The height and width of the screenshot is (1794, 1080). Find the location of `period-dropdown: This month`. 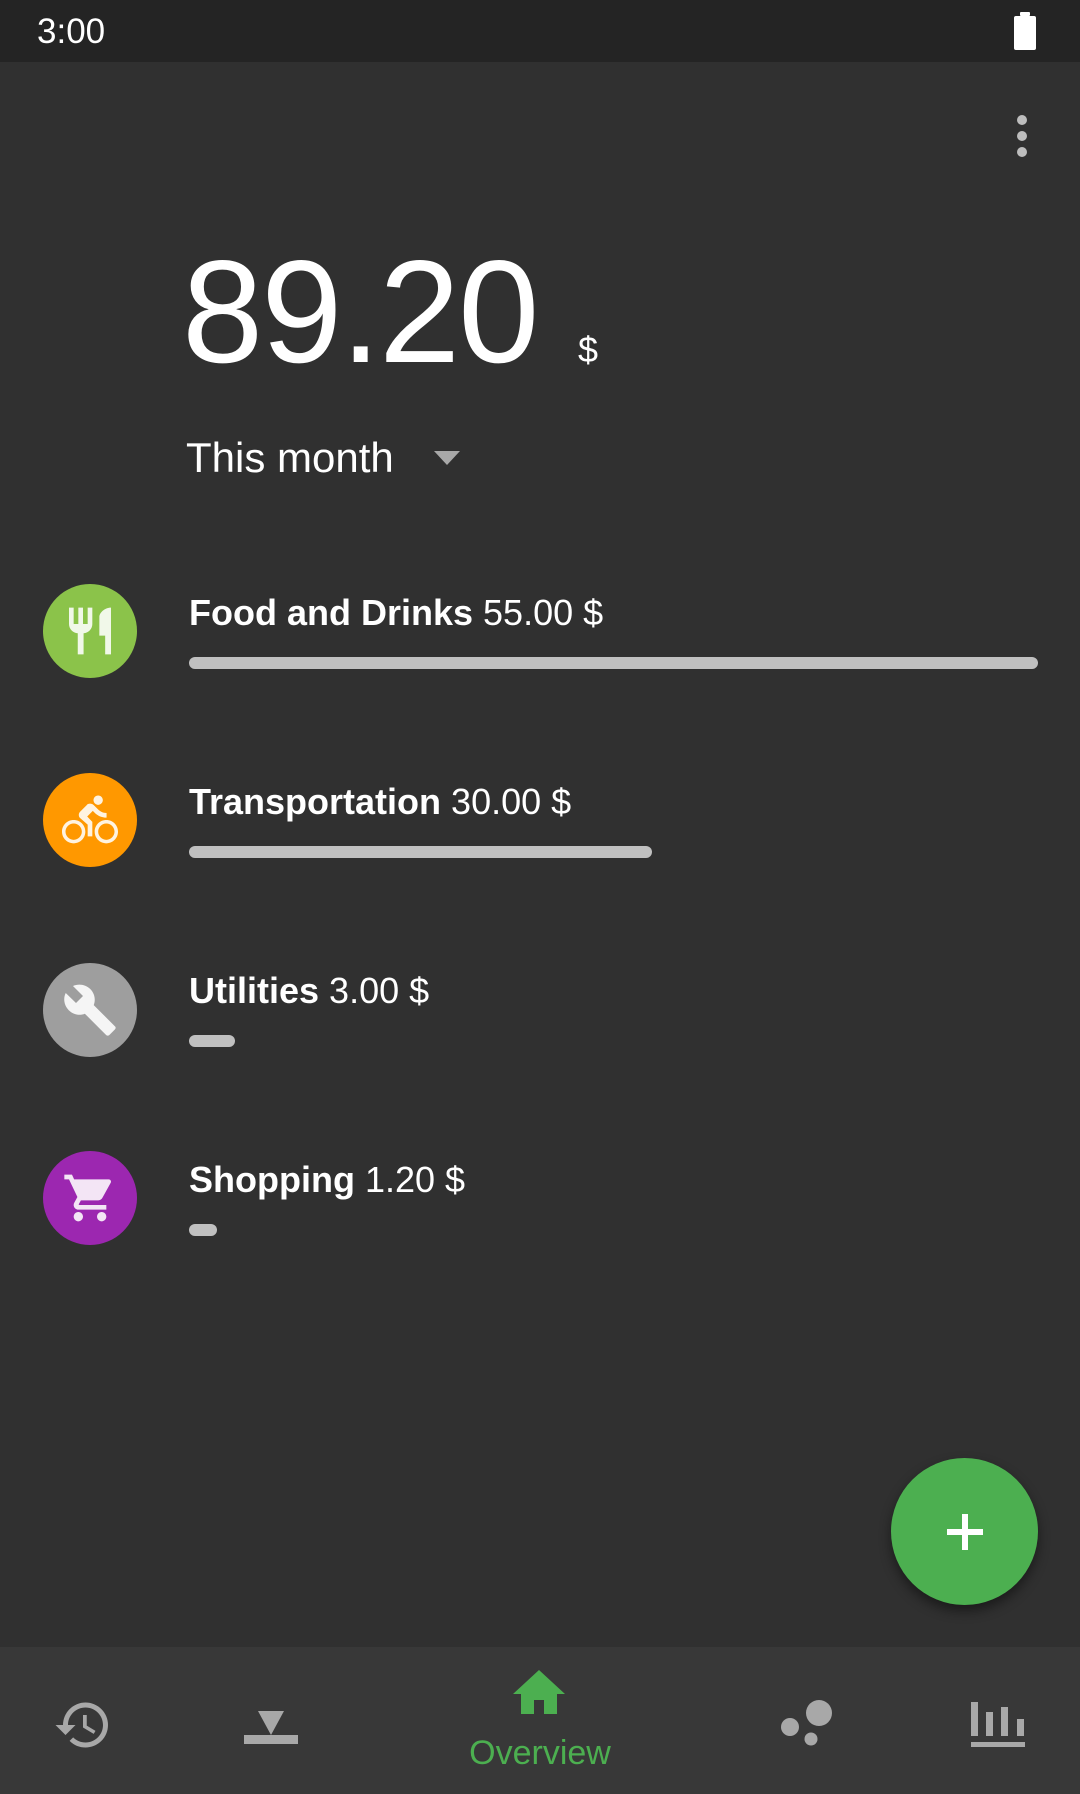

period-dropdown: This month is located at coordinates (336, 458).